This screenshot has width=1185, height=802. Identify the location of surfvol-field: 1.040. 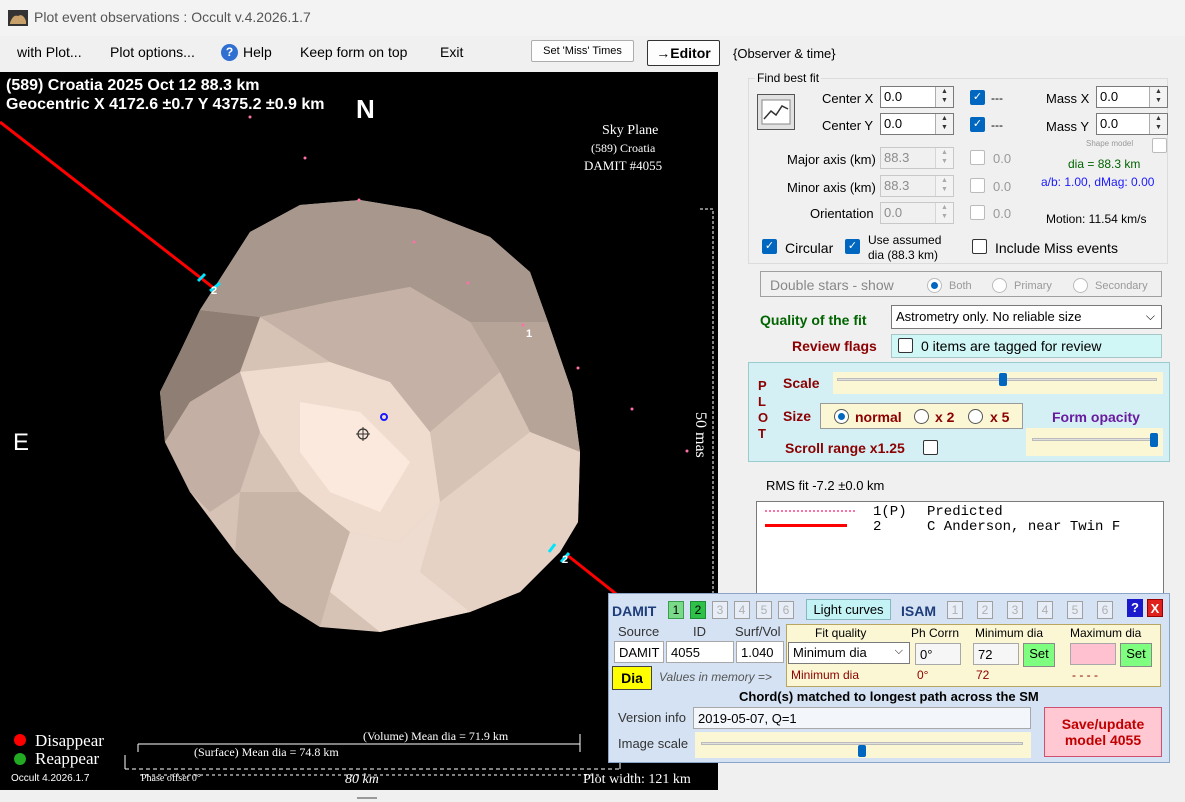
(760, 652).